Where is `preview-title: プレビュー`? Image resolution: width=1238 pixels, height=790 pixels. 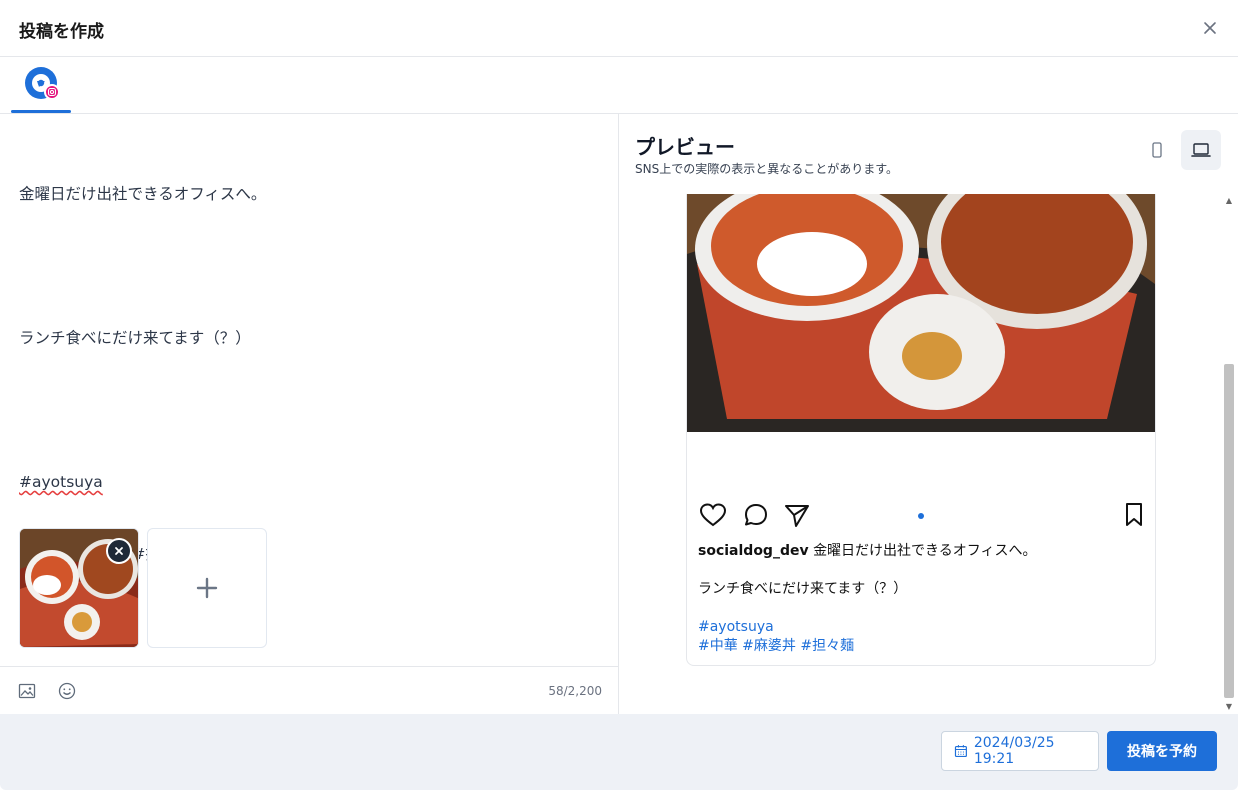 preview-title: プレビュー is located at coordinates (685, 147).